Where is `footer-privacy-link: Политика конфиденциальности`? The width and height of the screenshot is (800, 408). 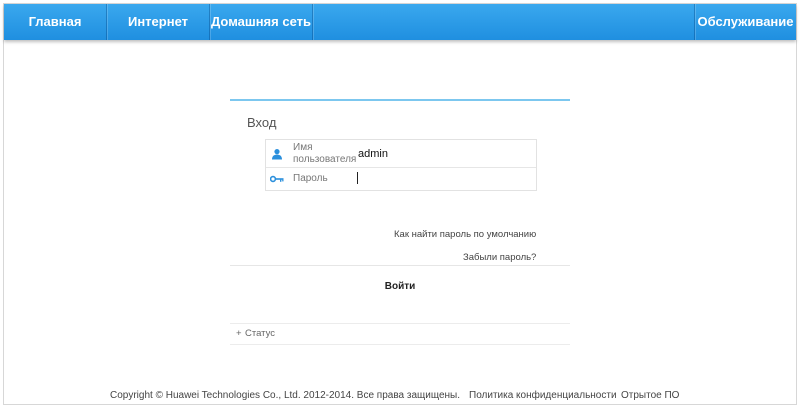 footer-privacy-link: Политика конфиденциальности is located at coordinates (543, 395).